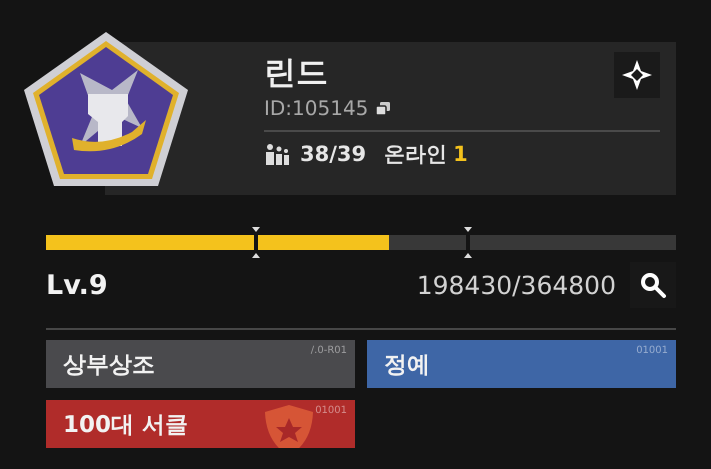  I want to click on online-label: 온라인, so click(416, 154).